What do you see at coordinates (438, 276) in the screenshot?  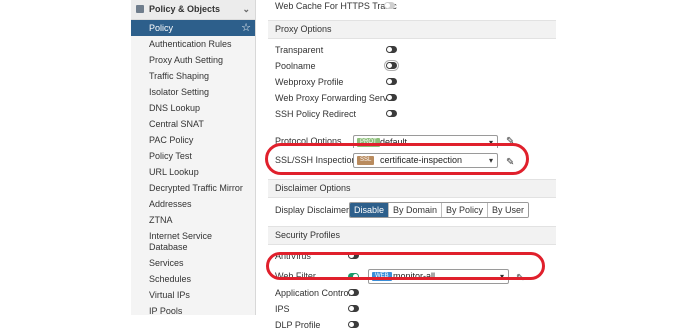 I see `web-filter-select: WEB monitor-all ▾` at bounding box center [438, 276].